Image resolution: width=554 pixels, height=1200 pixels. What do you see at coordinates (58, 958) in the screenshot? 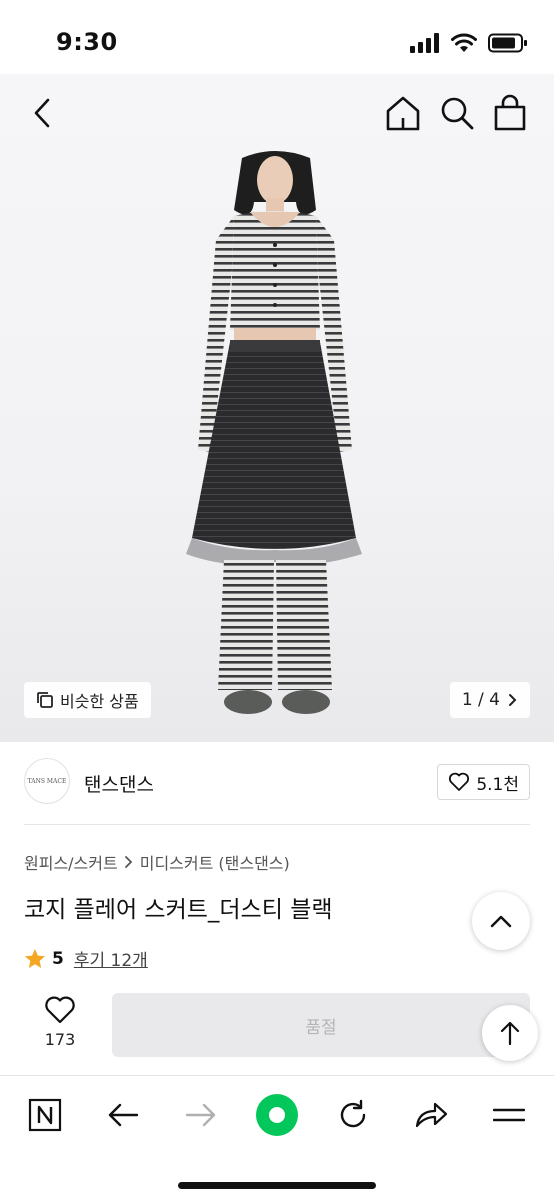
I see `rating-score: 5` at bounding box center [58, 958].